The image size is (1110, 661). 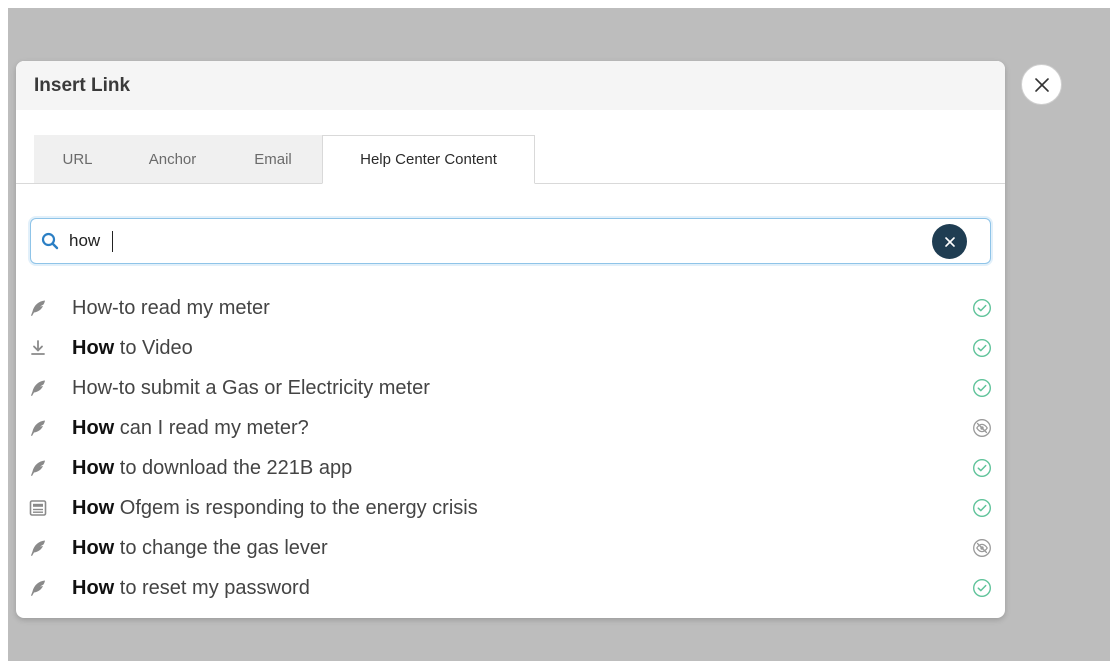 What do you see at coordinates (50, 241) in the screenshot?
I see `search-icon` at bounding box center [50, 241].